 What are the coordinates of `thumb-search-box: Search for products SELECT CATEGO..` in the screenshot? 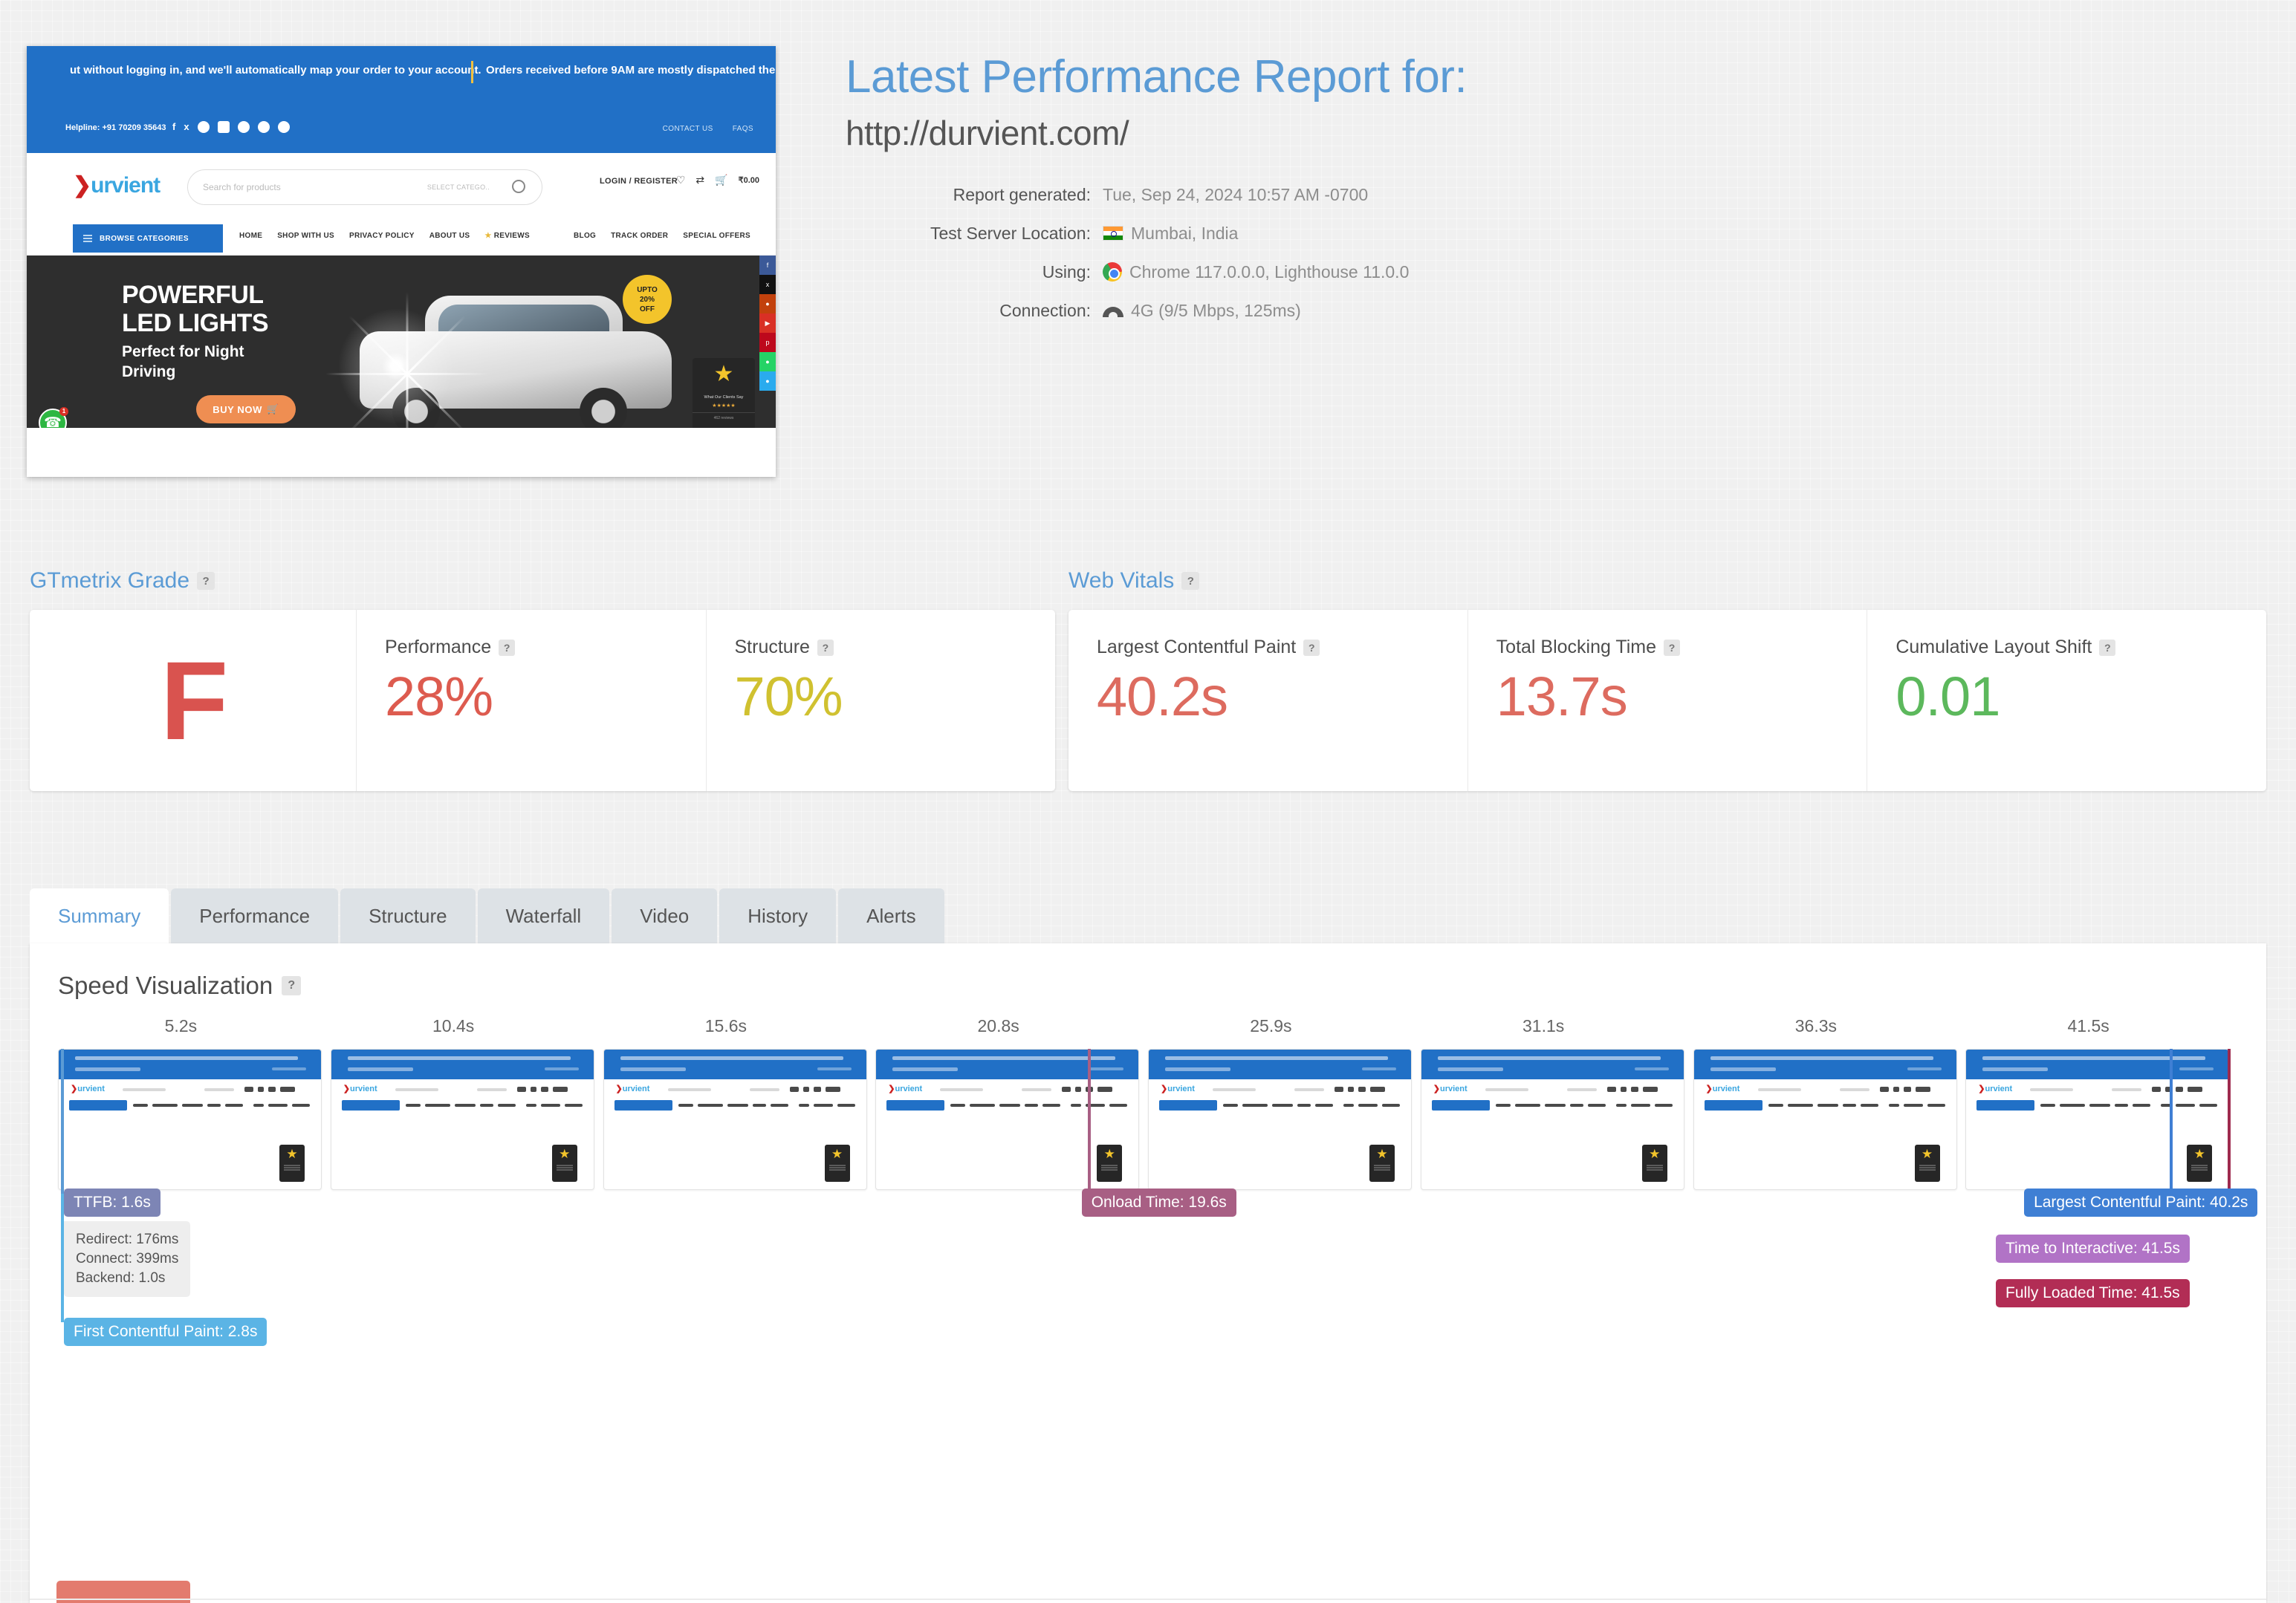 It's located at (364, 187).